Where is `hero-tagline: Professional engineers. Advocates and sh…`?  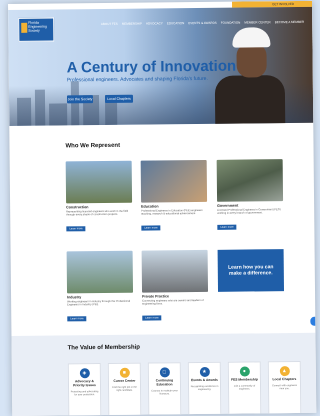 hero-tagline: Professional engineers. Advocates and sh… is located at coordinates (137, 79).